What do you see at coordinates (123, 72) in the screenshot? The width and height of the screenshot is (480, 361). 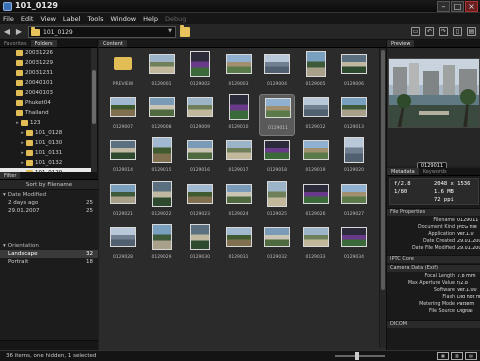 I see `folder-thumbnail: PREVIEW` at bounding box center [123, 72].